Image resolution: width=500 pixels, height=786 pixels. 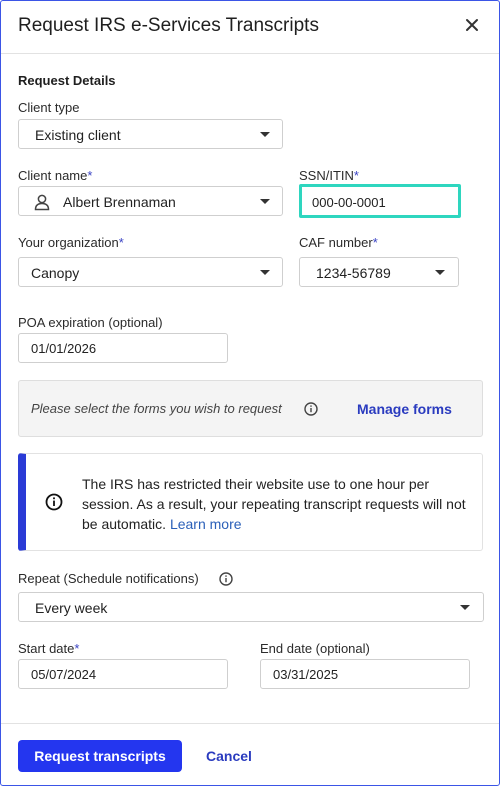 What do you see at coordinates (90, 322) in the screenshot?
I see `poa-label: POA expiration (optional)` at bounding box center [90, 322].